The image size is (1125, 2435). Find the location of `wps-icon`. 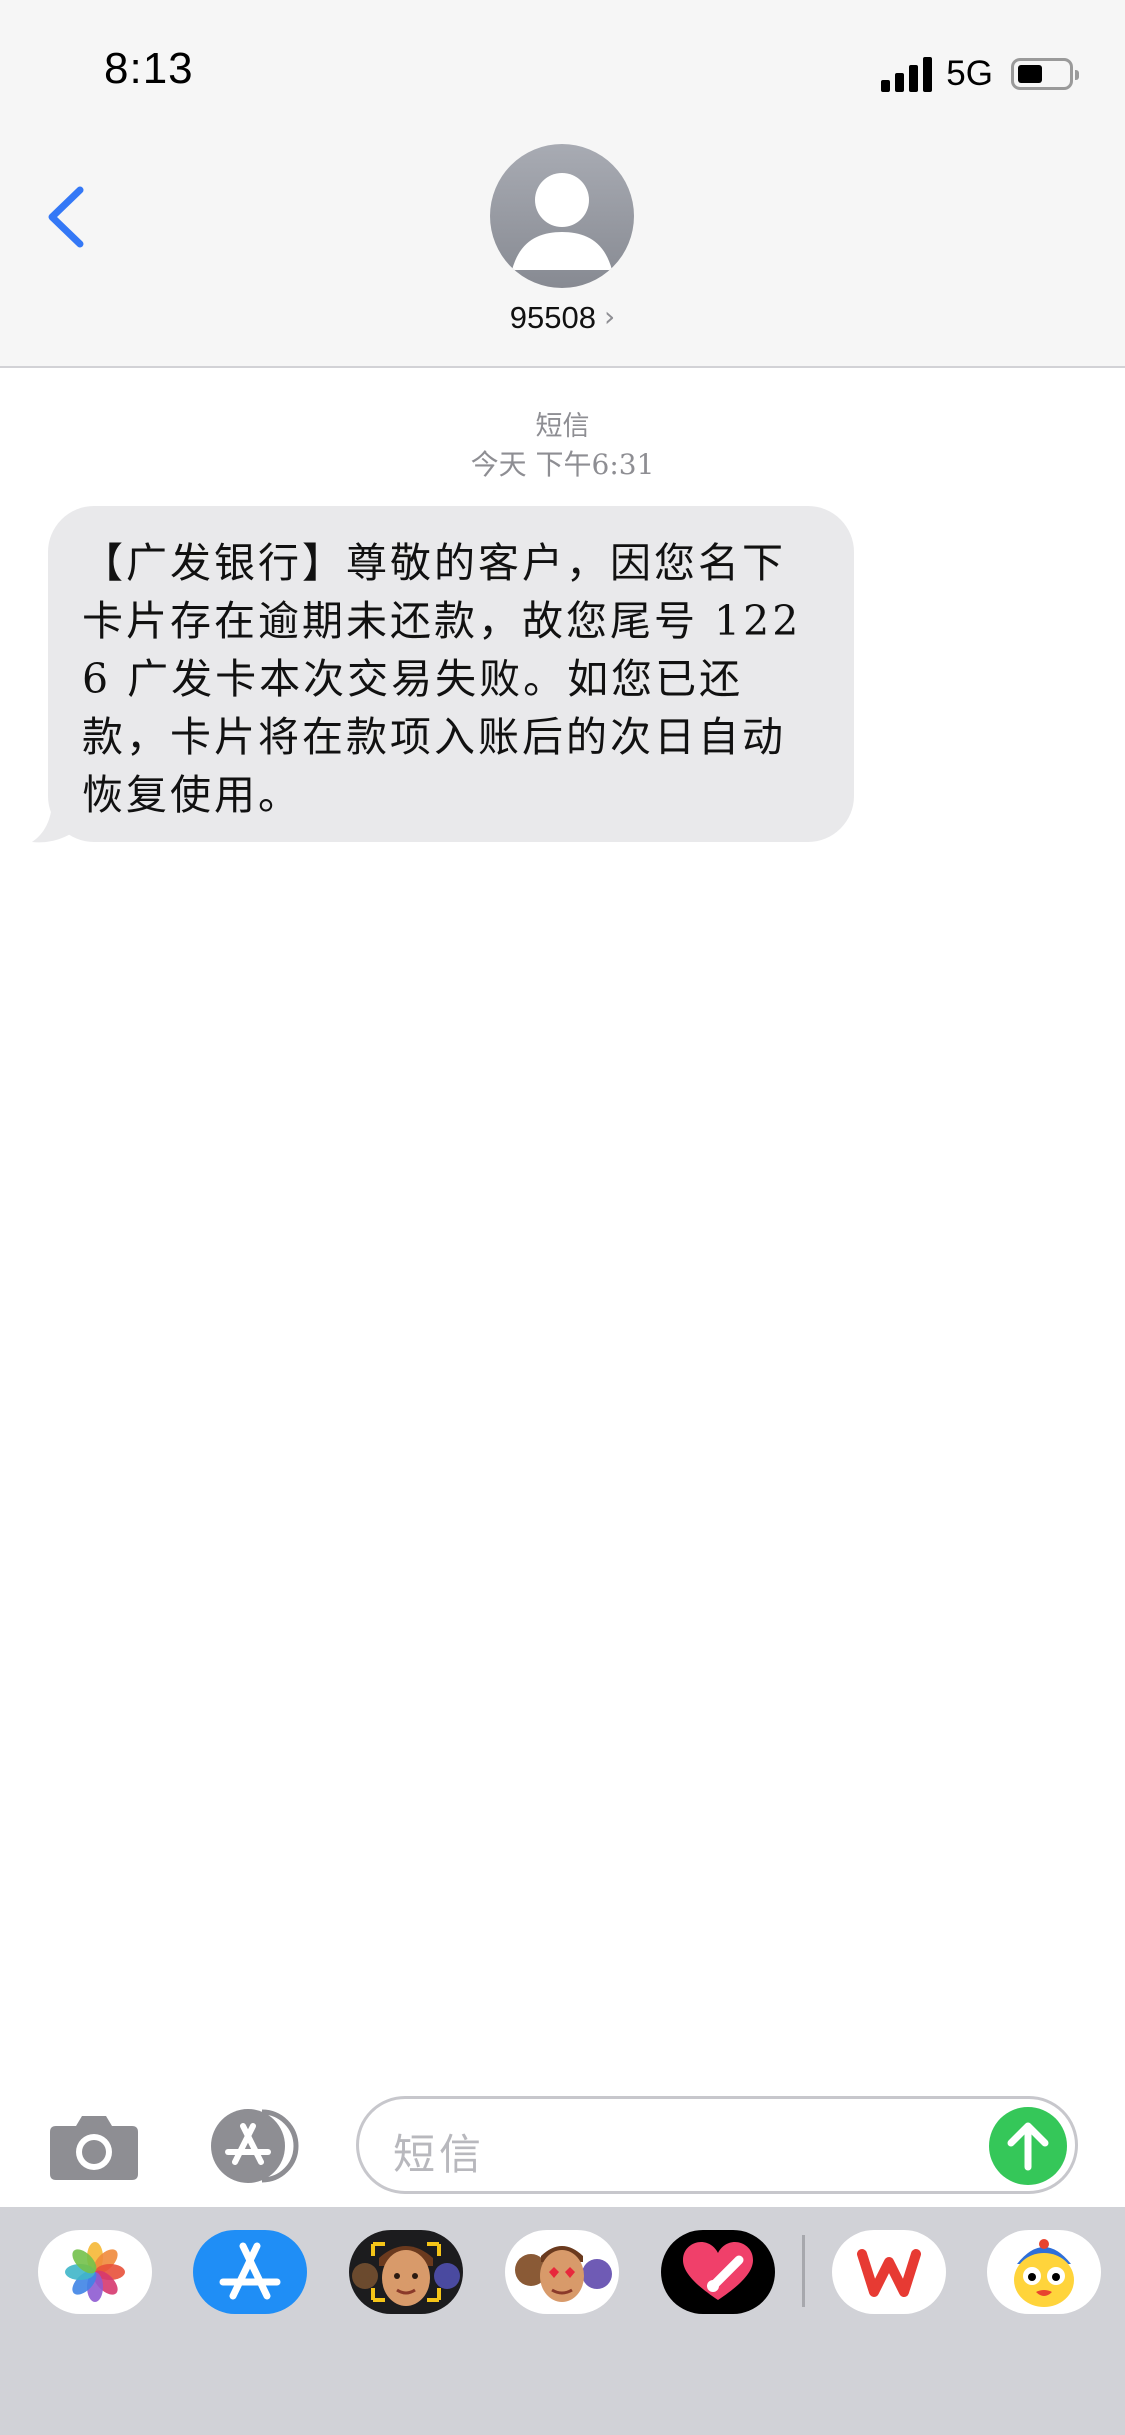

wps-icon is located at coordinates (889, 2273).